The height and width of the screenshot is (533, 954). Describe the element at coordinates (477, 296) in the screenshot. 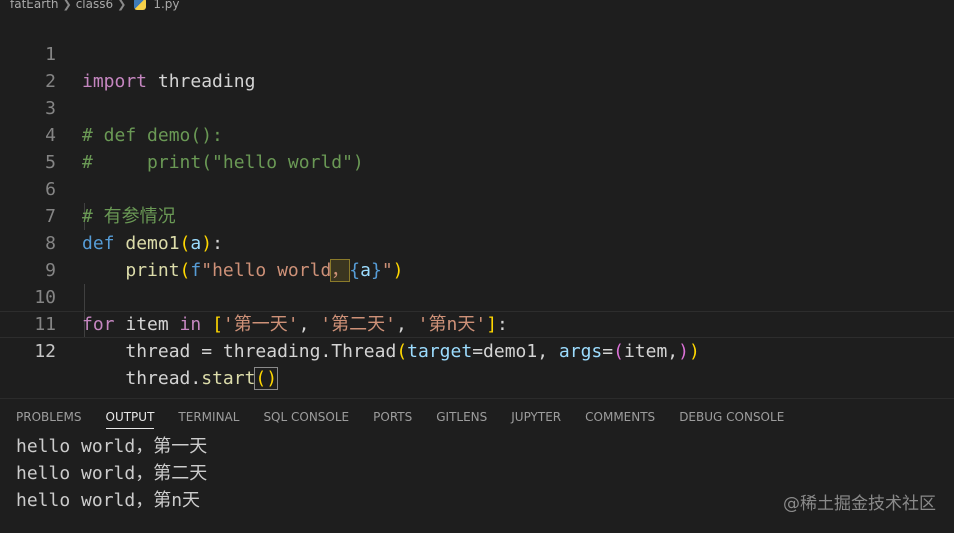

I see `code-line: 10 for item in ['第一天', '第二天', '第n天']:` at that location.